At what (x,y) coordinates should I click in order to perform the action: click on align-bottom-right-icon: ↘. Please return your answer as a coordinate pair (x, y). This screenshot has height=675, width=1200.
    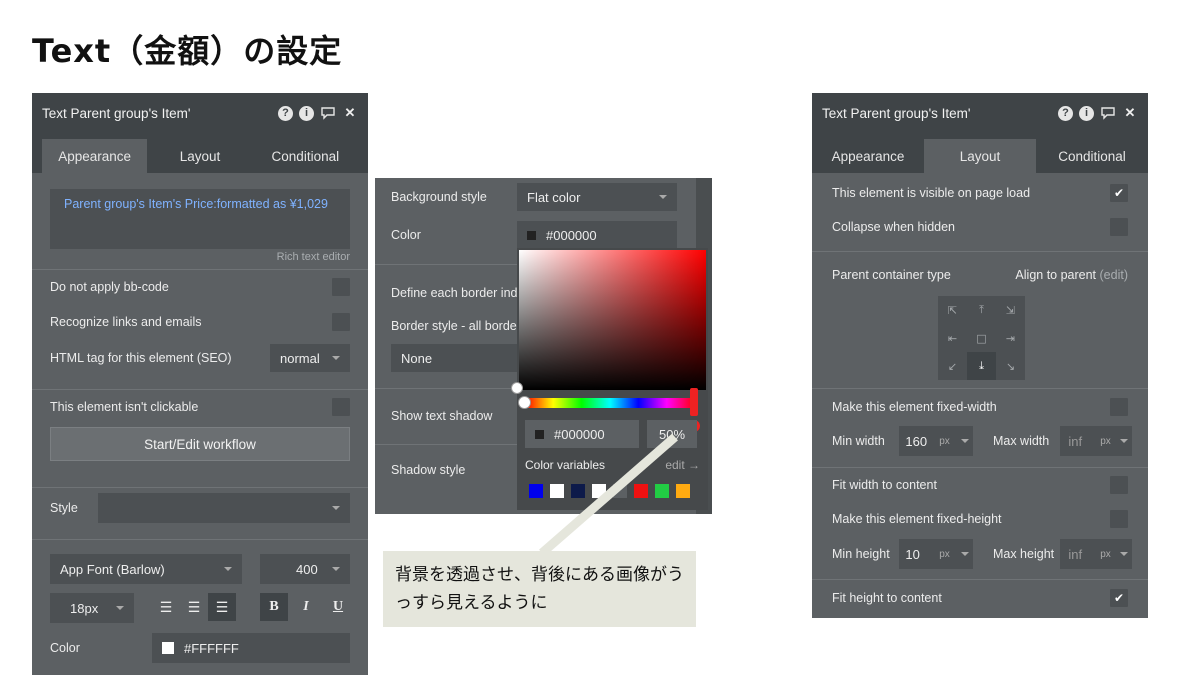
    Looking at the image, I should click on (1010, 366).